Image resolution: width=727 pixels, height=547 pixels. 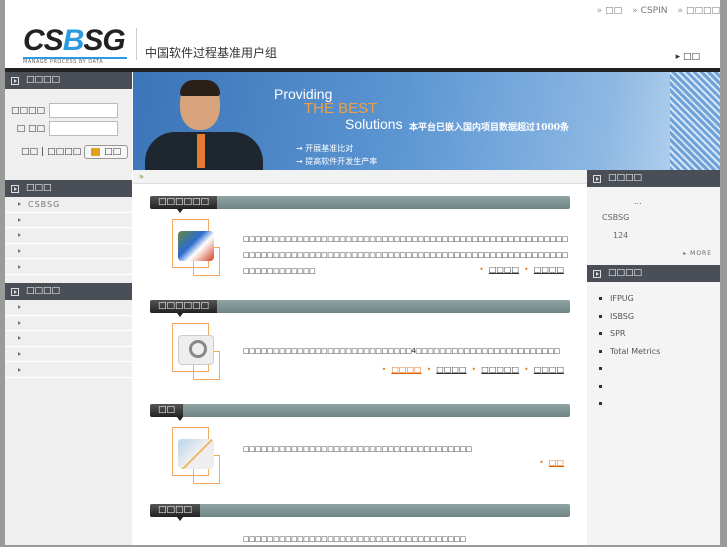 I want to click on org-name: 中国软件过程基准用户组, so click(x=211, y=53).